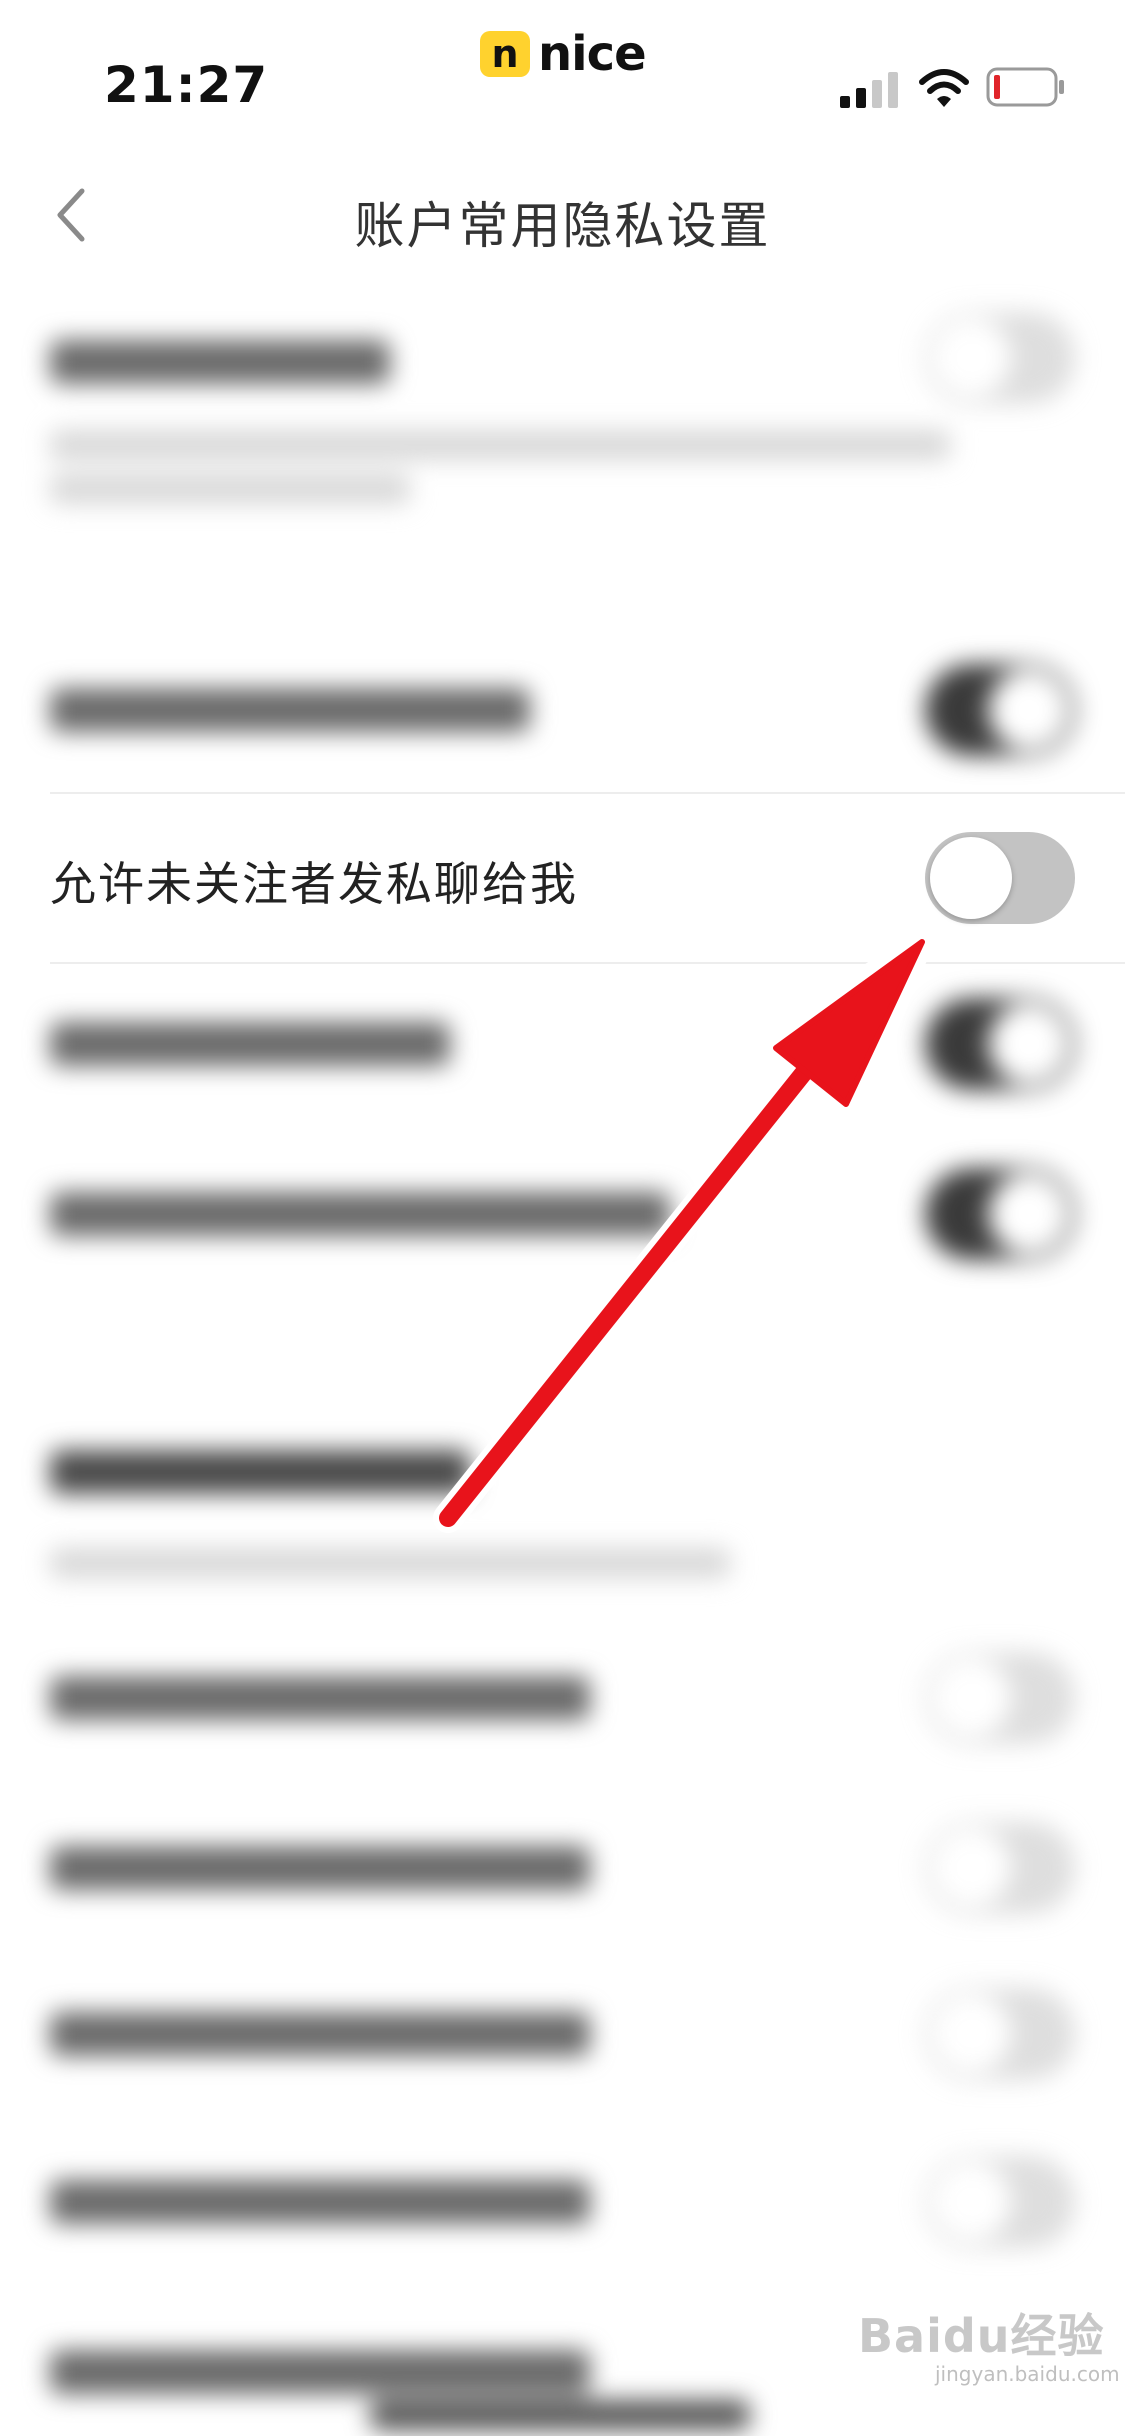  I want to click on app-logo-badge: n, so click(505, 54).